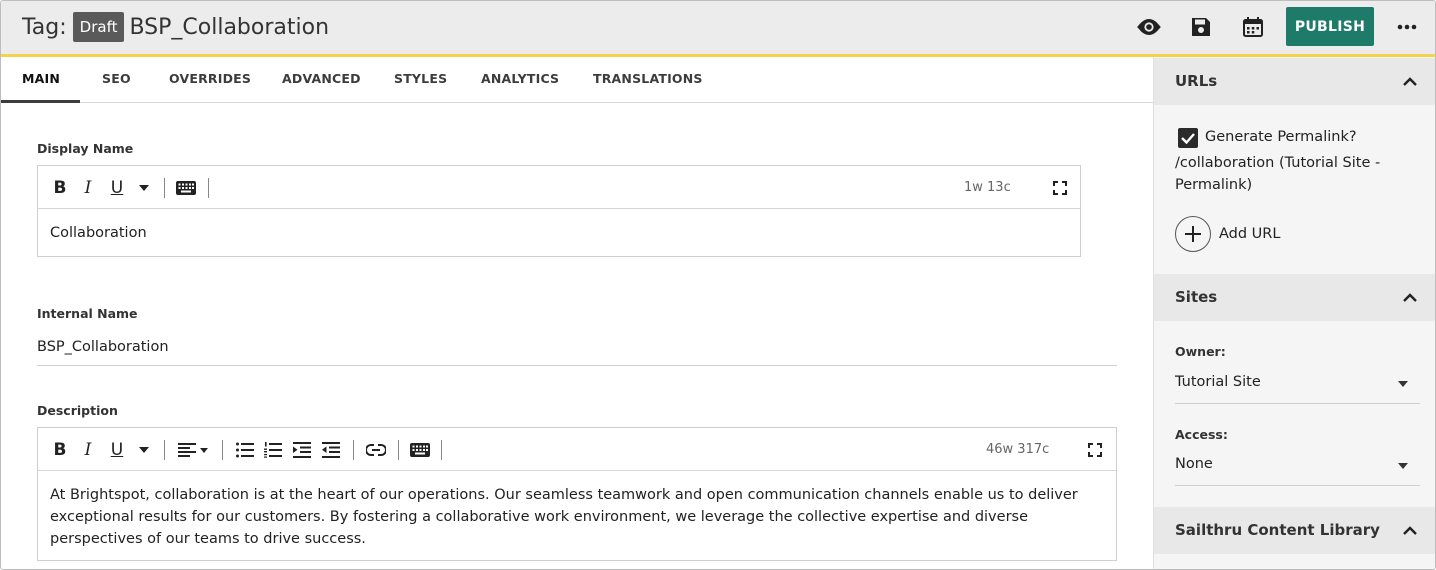 This screenshot has width=1436, height=570. I want to click on sailthru-section-header: Sailthru Content Library, so click(1294, 530).